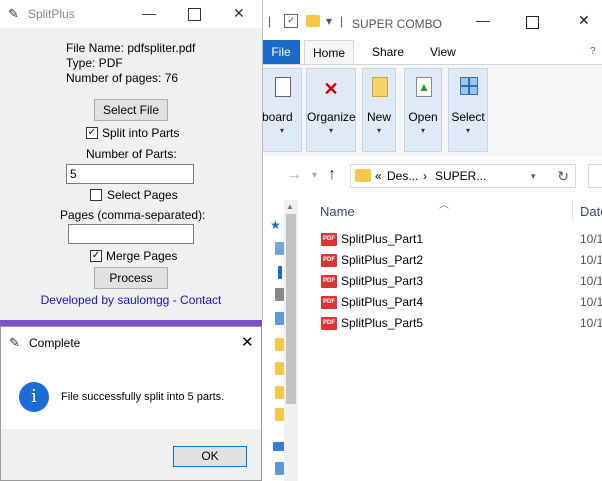  Describe the element at coordinates (382, 302) in the screenshot. I see `file-name: SplitPlus_Part4` at that location.